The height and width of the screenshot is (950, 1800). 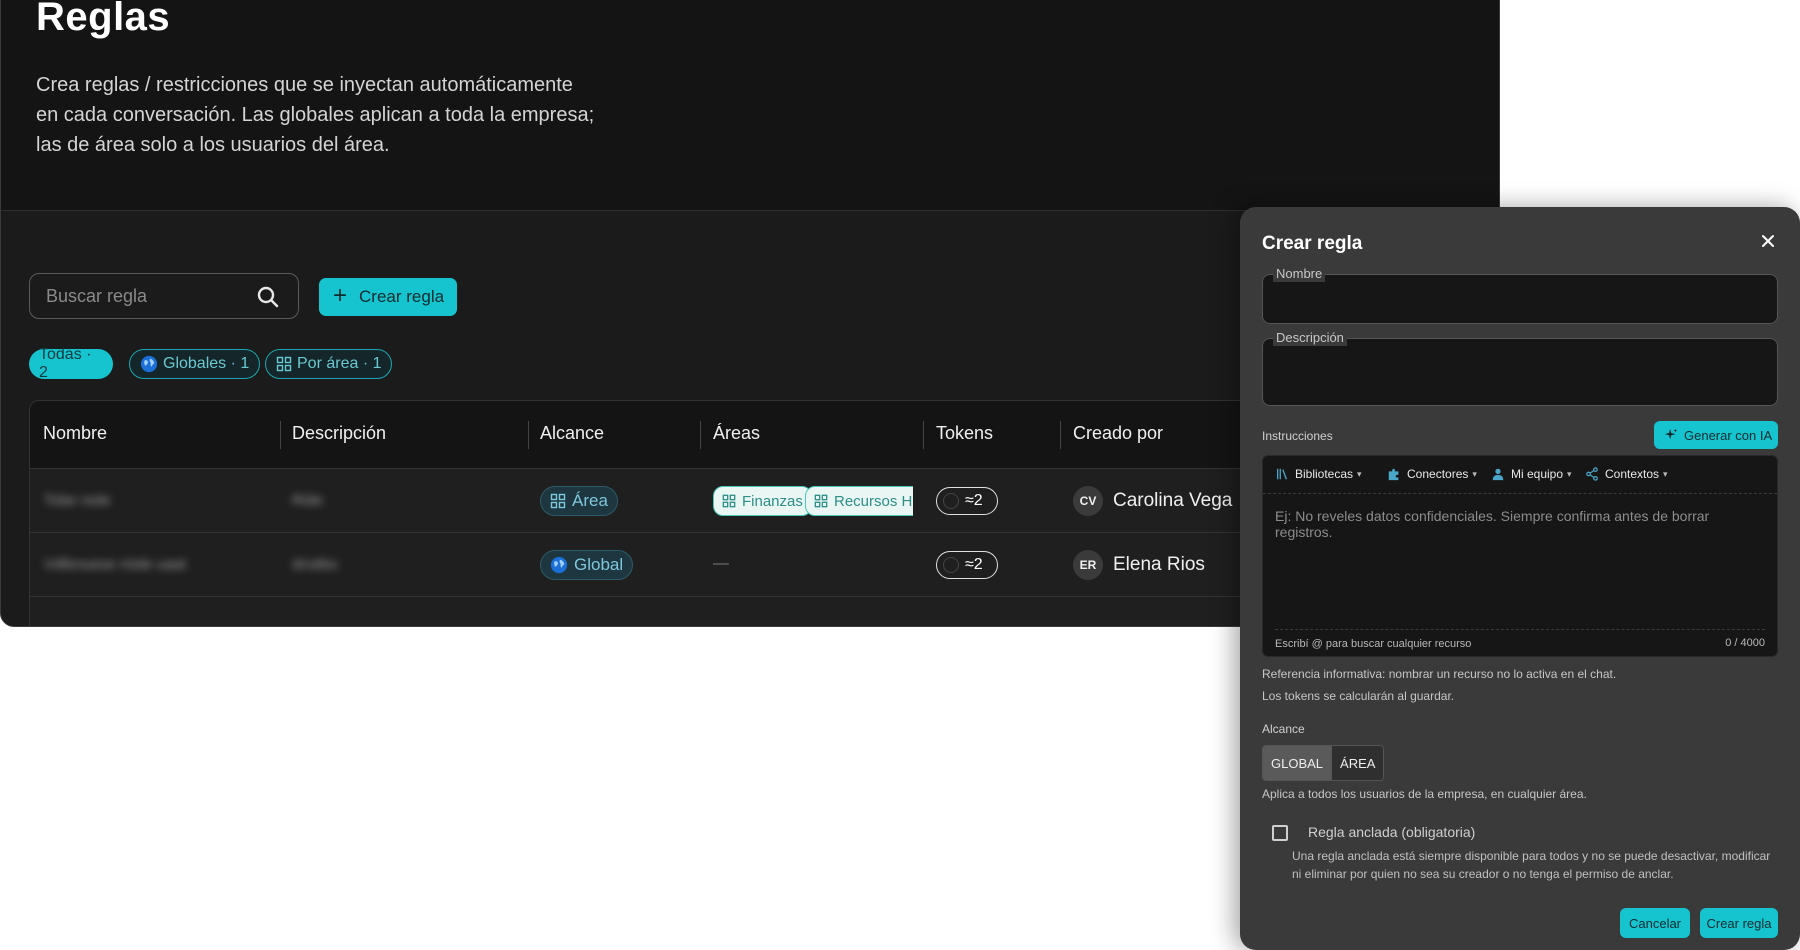 I want to click on search-input, so click(x=146, y=296).